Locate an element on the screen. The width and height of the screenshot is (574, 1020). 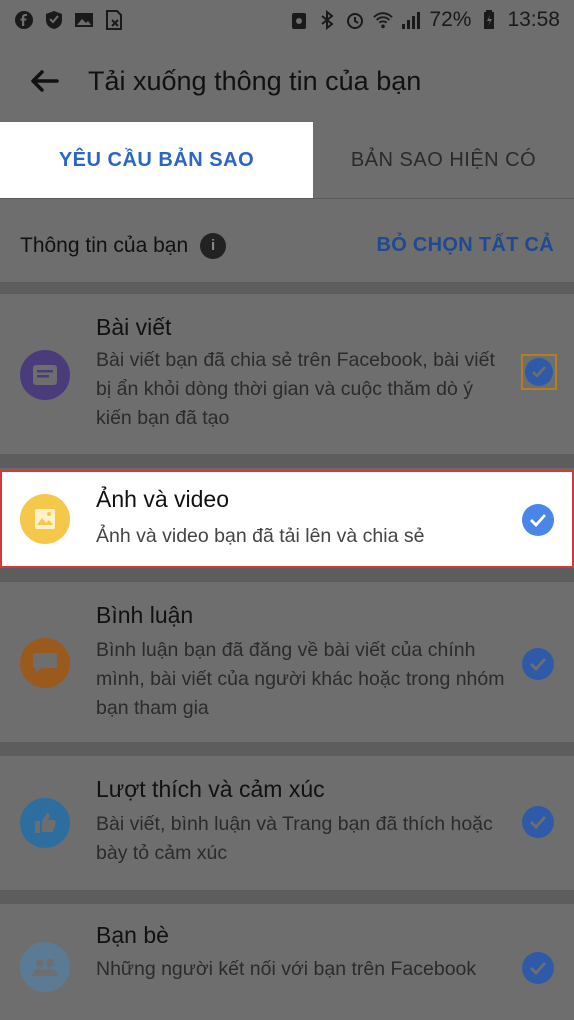
signal-icon is located at coordinates (411, 20).